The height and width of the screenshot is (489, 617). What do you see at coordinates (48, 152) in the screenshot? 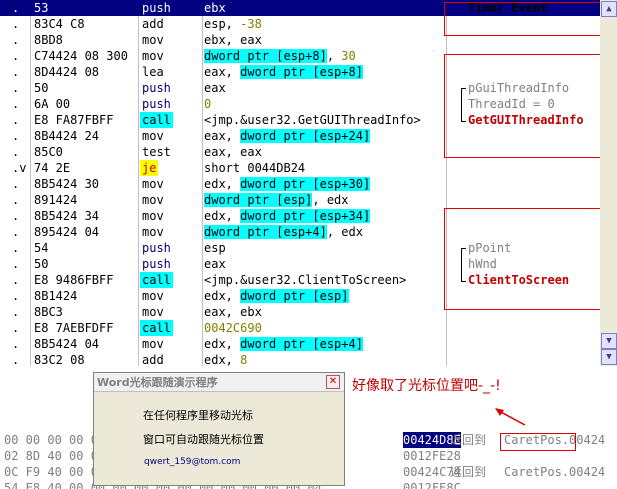
I see `row-hex: 85C0` at bounding box center [48, 152].